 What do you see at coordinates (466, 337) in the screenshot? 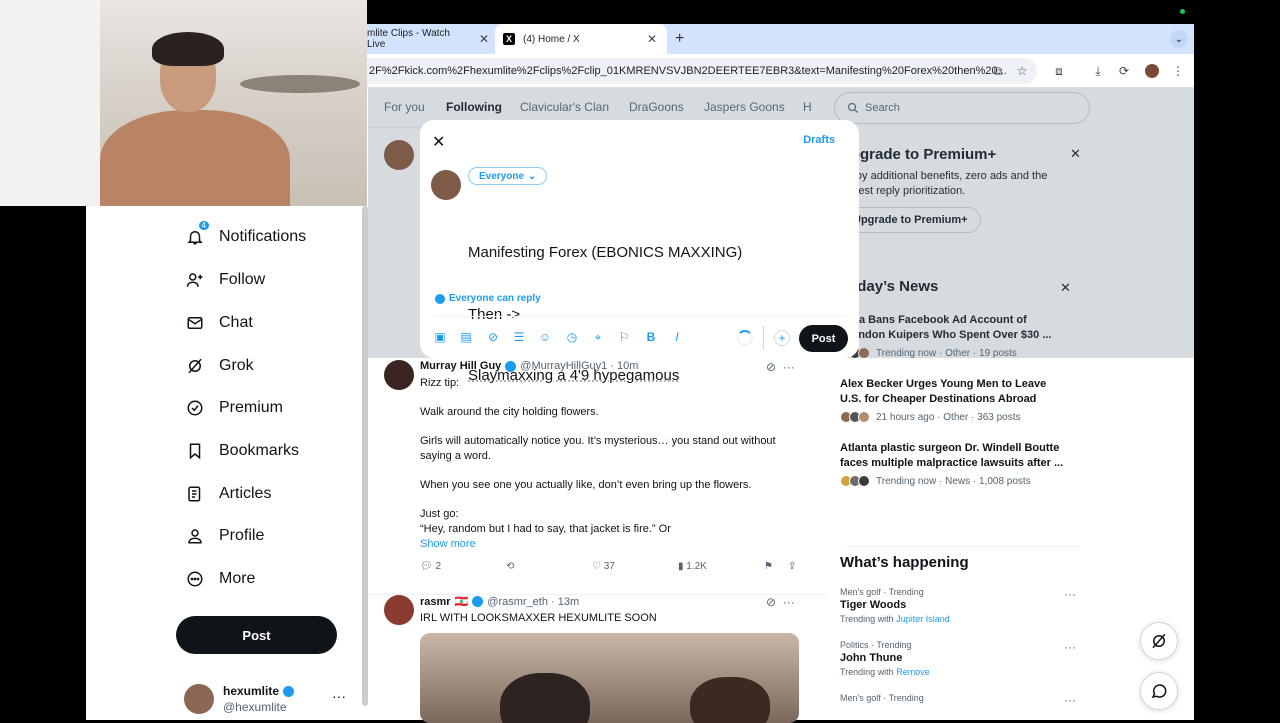
I see `gif-icon: ▤` at bounding box center [466, 337].